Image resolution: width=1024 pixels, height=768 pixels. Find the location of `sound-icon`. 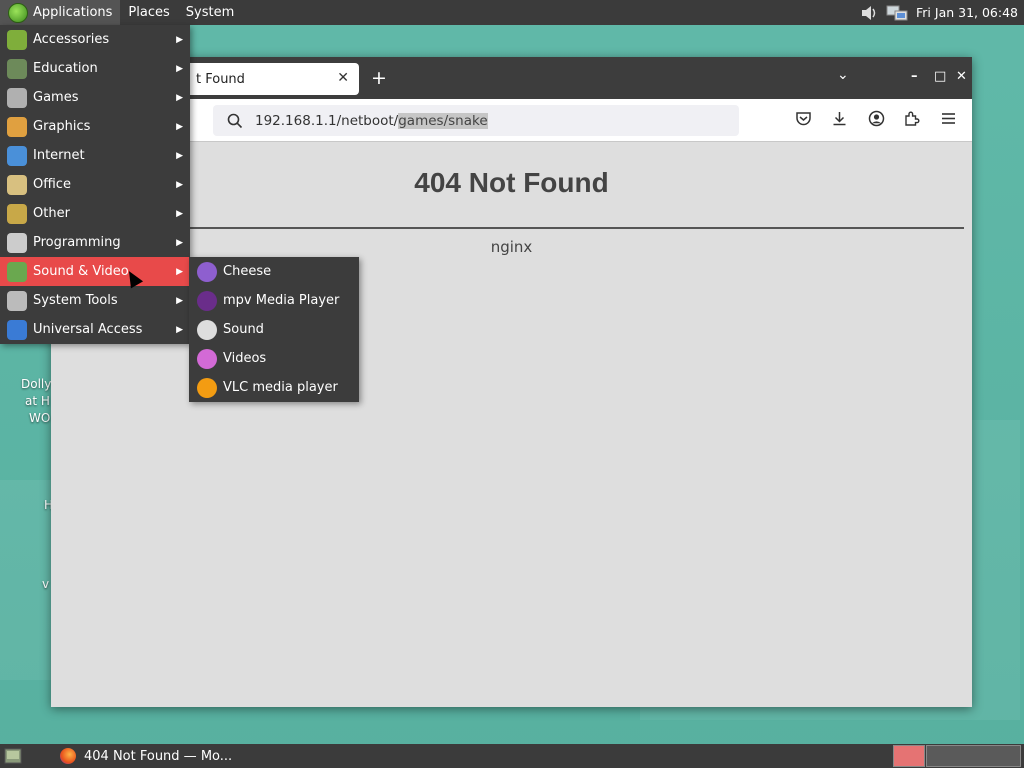

sound-icon is located at coordinates (207, 329).